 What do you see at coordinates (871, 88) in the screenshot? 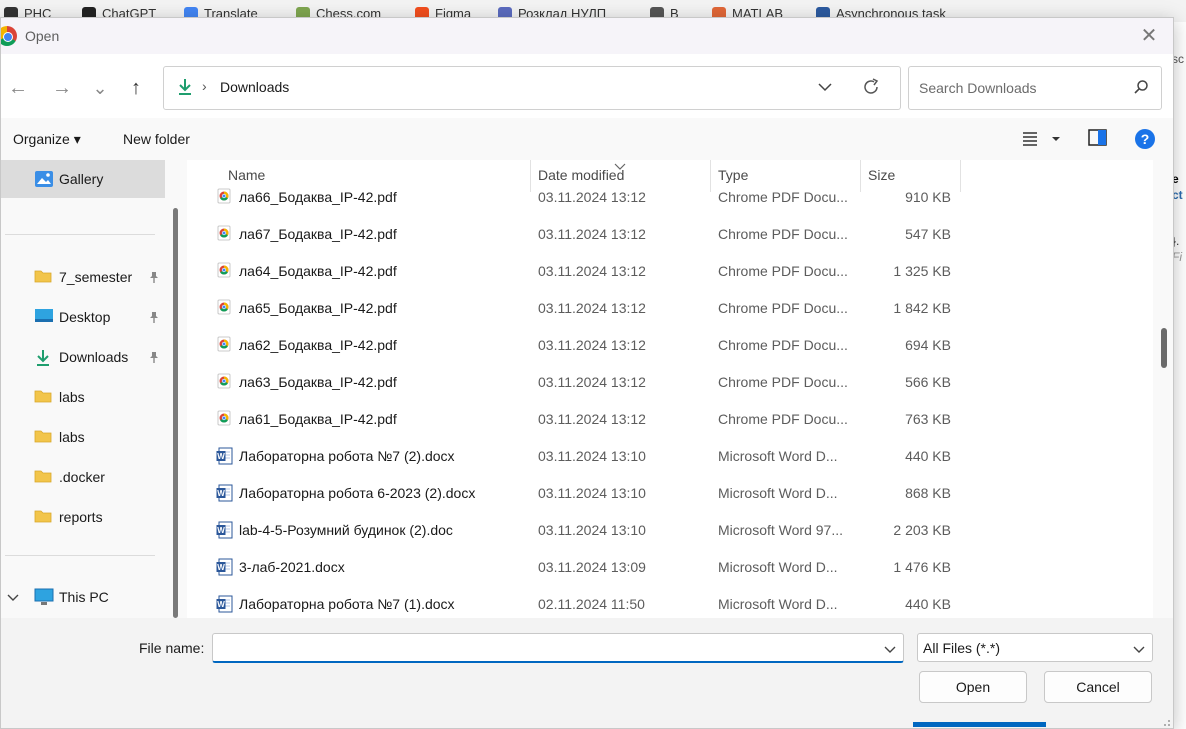
I see `refresh-button` at bounding box center [871, 88].